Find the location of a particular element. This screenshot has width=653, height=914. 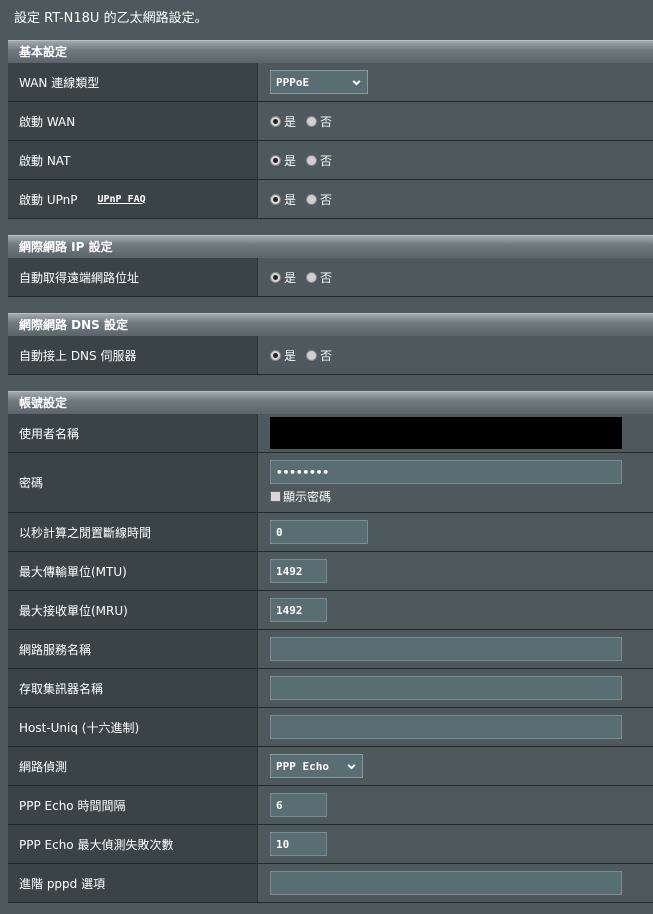

wan-type-value: PPPoE is located at coordinates (293, 82).